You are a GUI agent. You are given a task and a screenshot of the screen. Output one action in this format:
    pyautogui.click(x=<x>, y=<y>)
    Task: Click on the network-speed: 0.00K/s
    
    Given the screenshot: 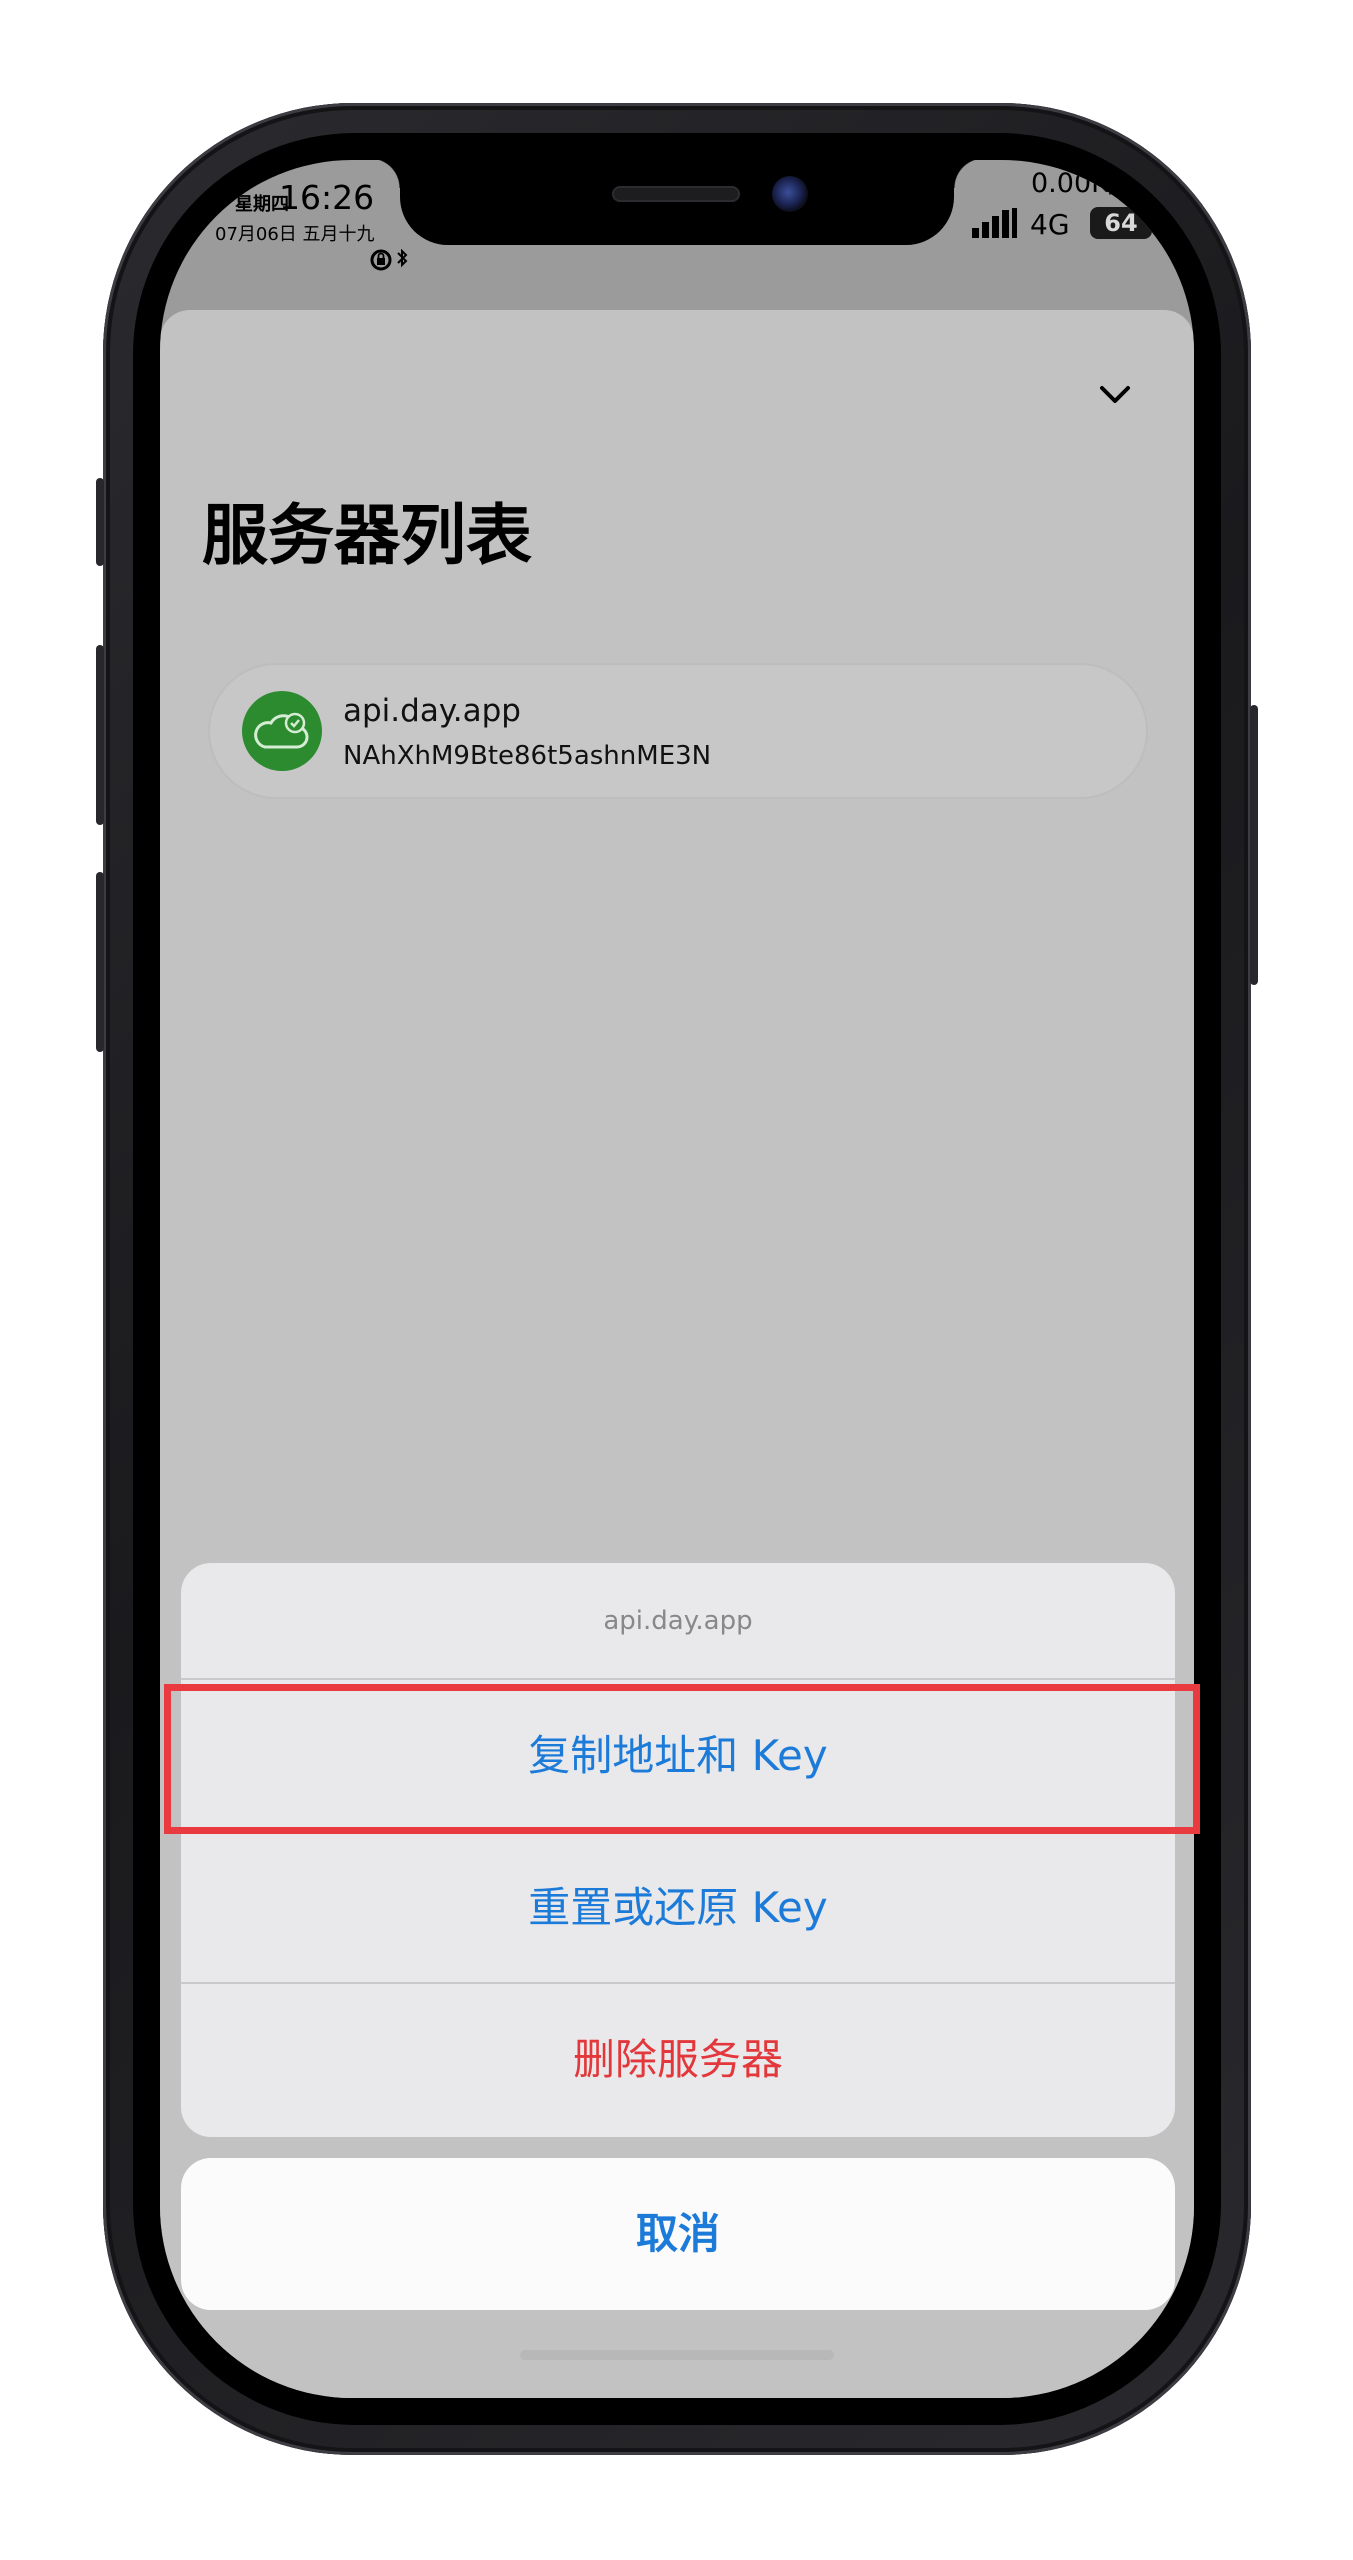 What is the action you would take?
    pyautogui.click(x=1081, y=183)
    